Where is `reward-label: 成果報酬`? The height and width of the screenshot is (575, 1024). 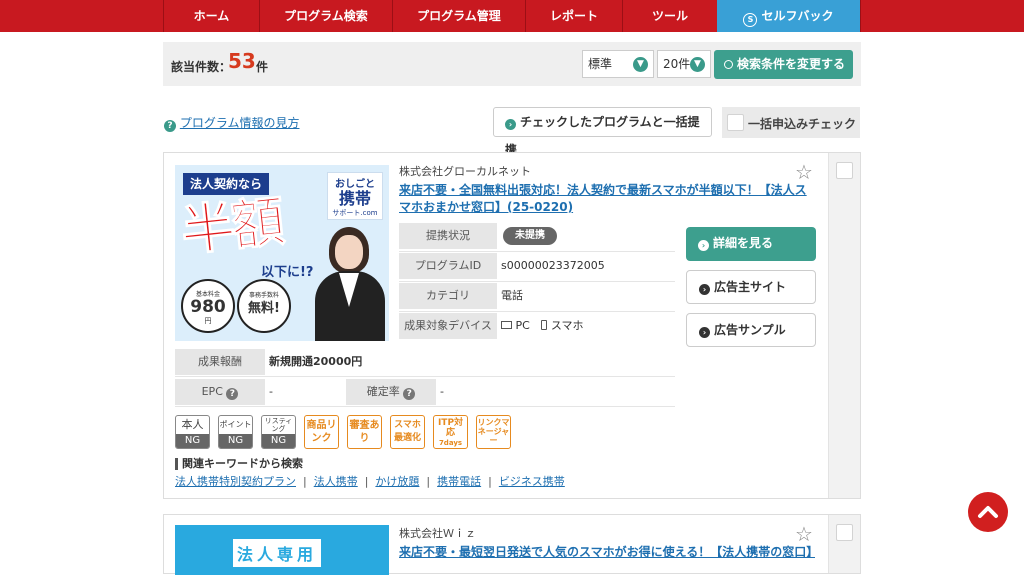 reward-label: 成果報酬 is located at coordinates (220, 362).